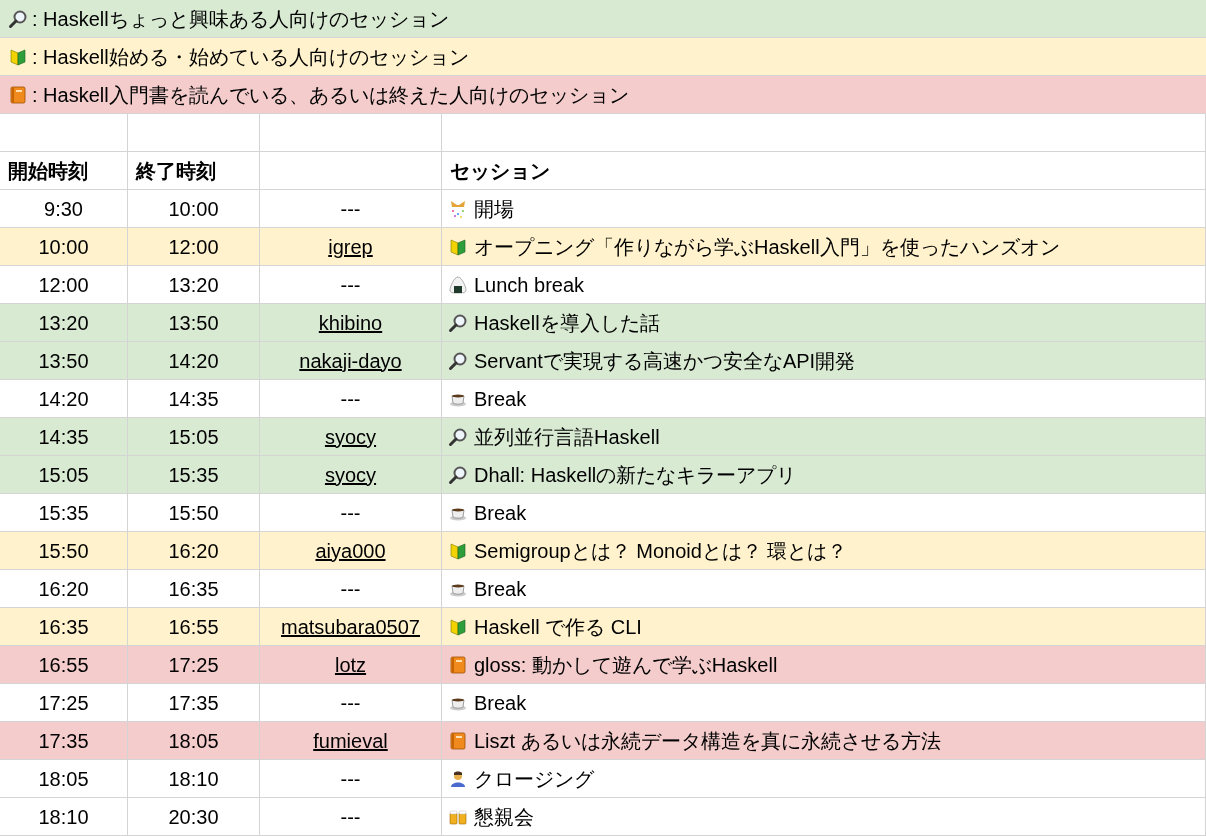  I want to click on end-time: 16:35, so click(193, 589).